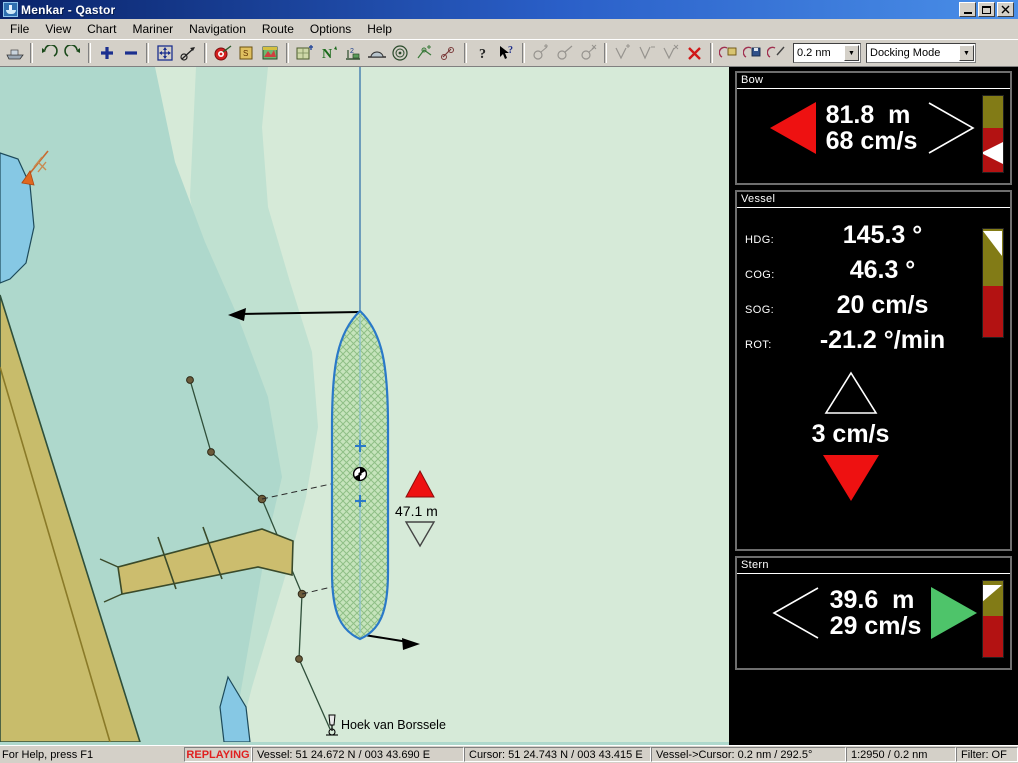  Describe the element at coordinates (776, 53) in the screenshot. I see `edit-route-icon` at that location.